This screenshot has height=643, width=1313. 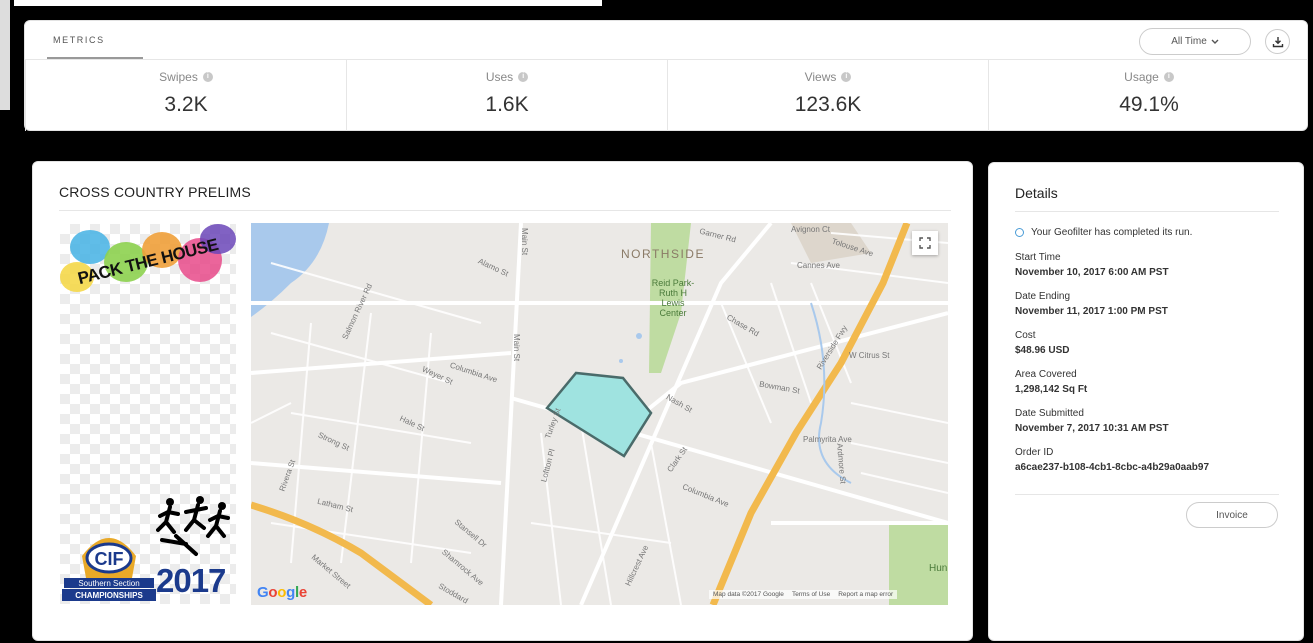 I want to click on stat-value: 49.1%, so click(x=1149, y=104).